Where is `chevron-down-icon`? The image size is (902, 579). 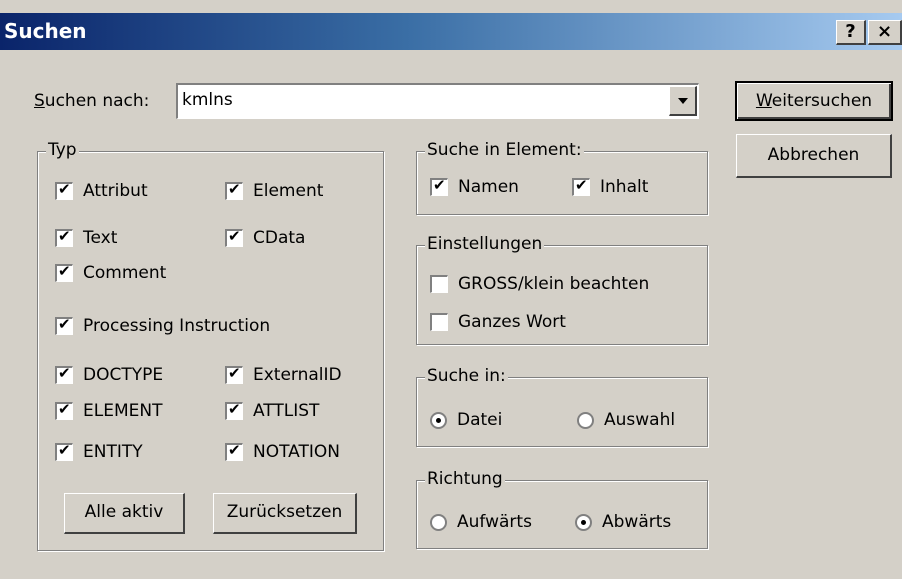 chevron-down-icon is located at coordinates (683, 101).